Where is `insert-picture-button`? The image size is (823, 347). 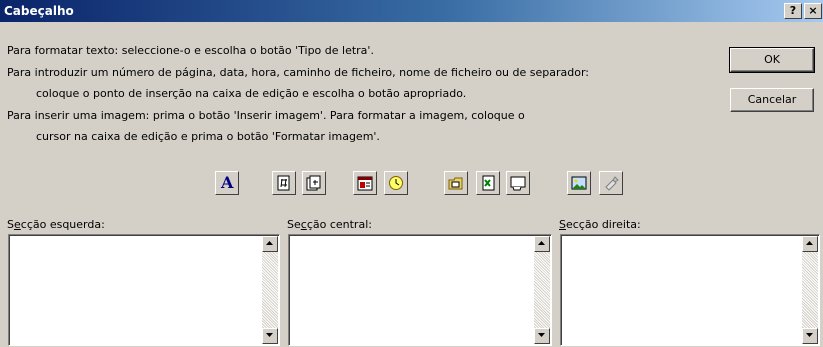 insert-picture-button is located at coordinates (579, 183).